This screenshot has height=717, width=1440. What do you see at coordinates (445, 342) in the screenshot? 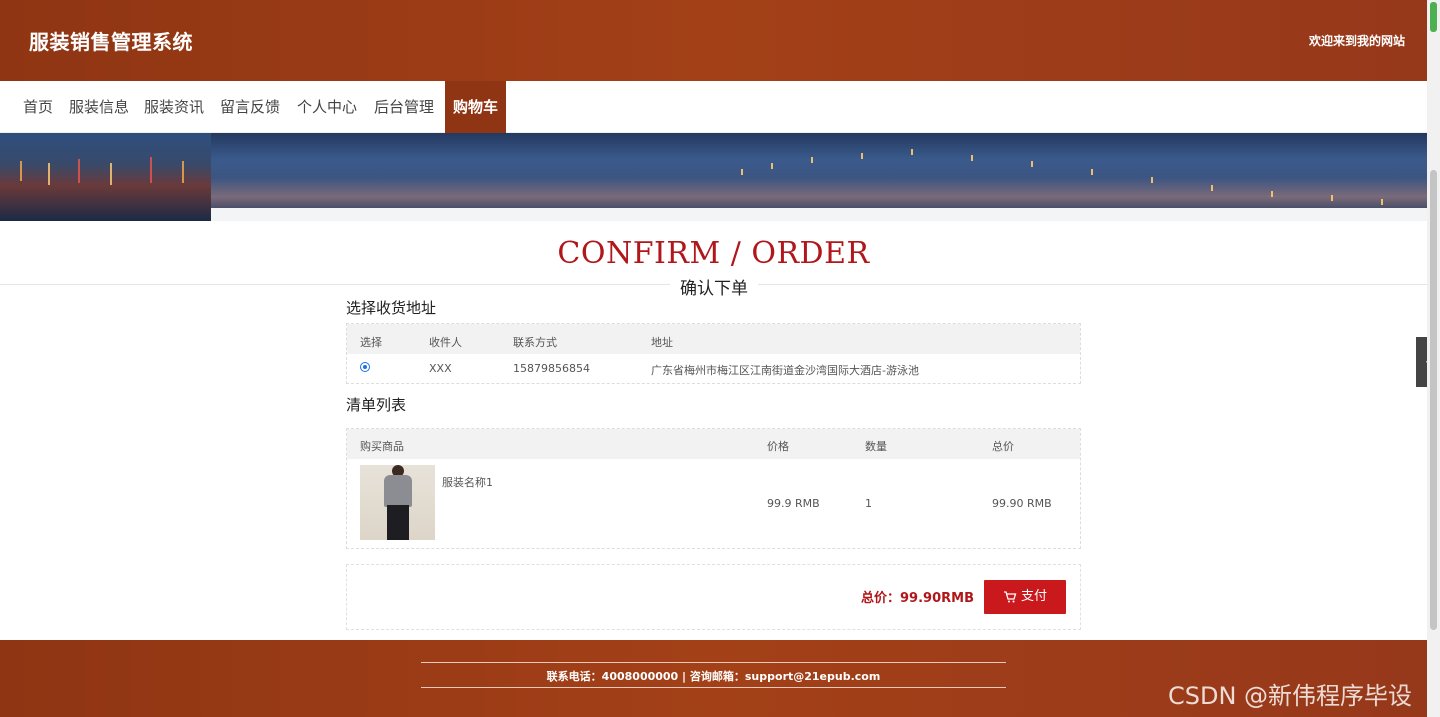
I see `header-recipient: 收件人` at bounding box center [445, 342].